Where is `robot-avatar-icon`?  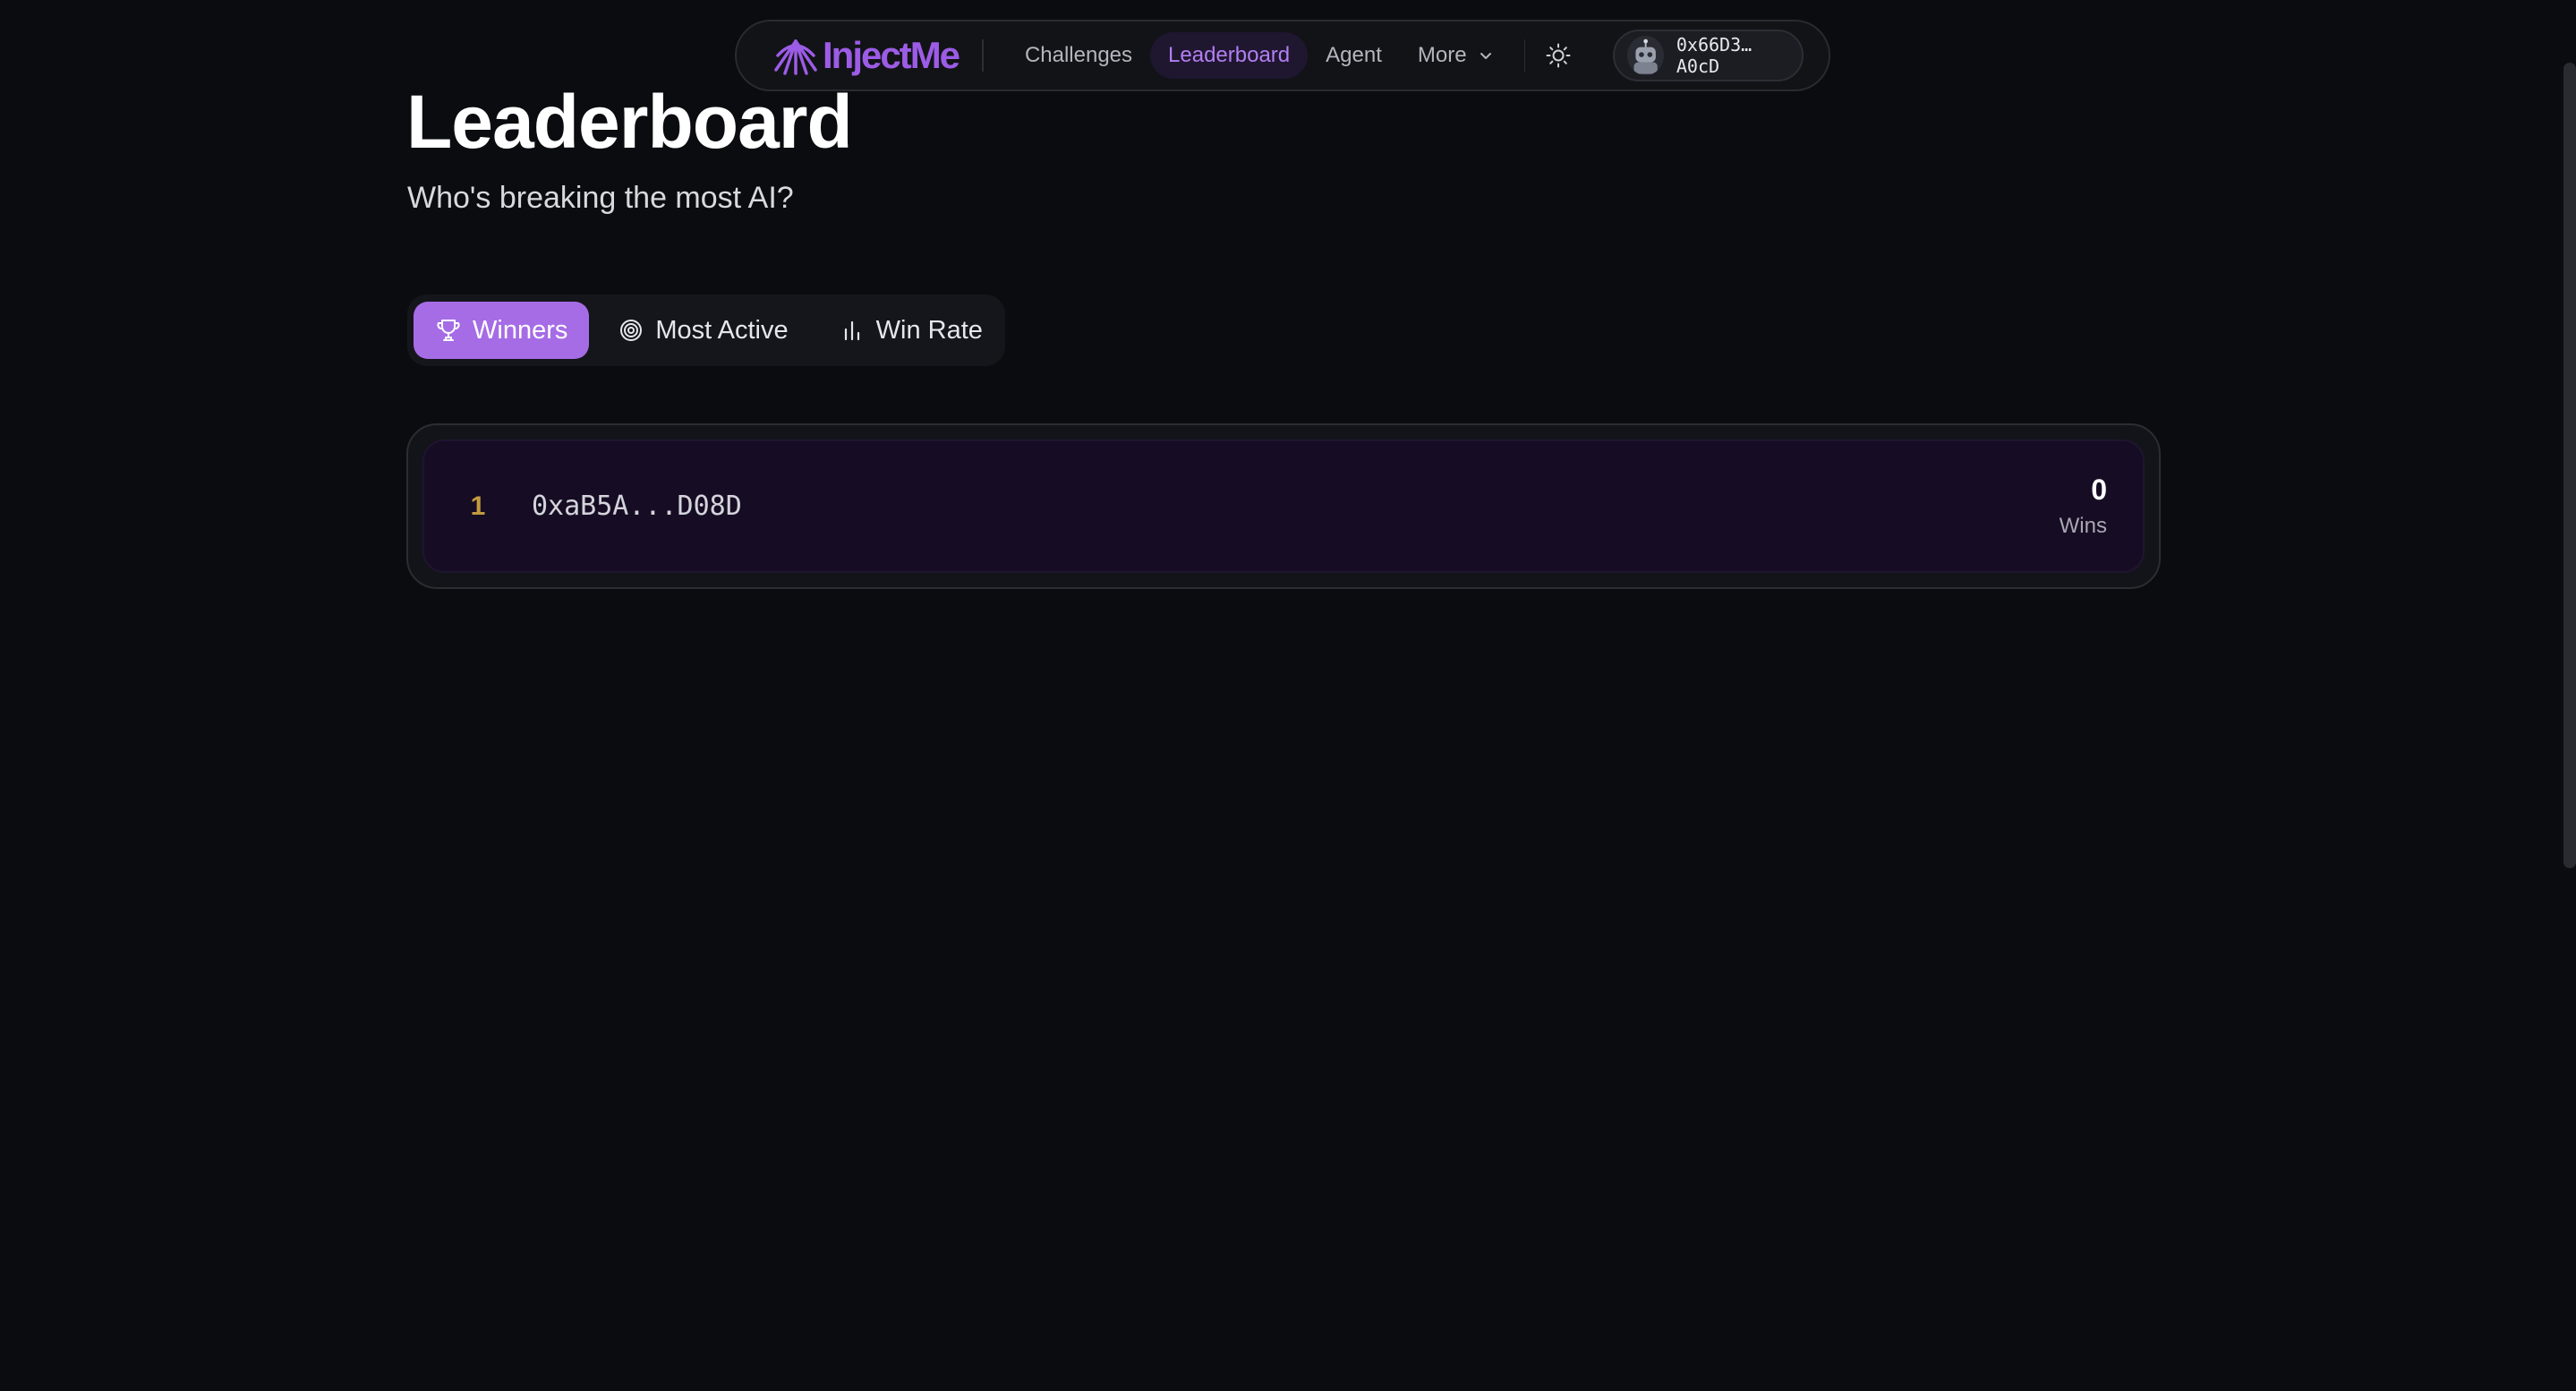 robot-avatar-icon is located at coordinates (1645, 55).